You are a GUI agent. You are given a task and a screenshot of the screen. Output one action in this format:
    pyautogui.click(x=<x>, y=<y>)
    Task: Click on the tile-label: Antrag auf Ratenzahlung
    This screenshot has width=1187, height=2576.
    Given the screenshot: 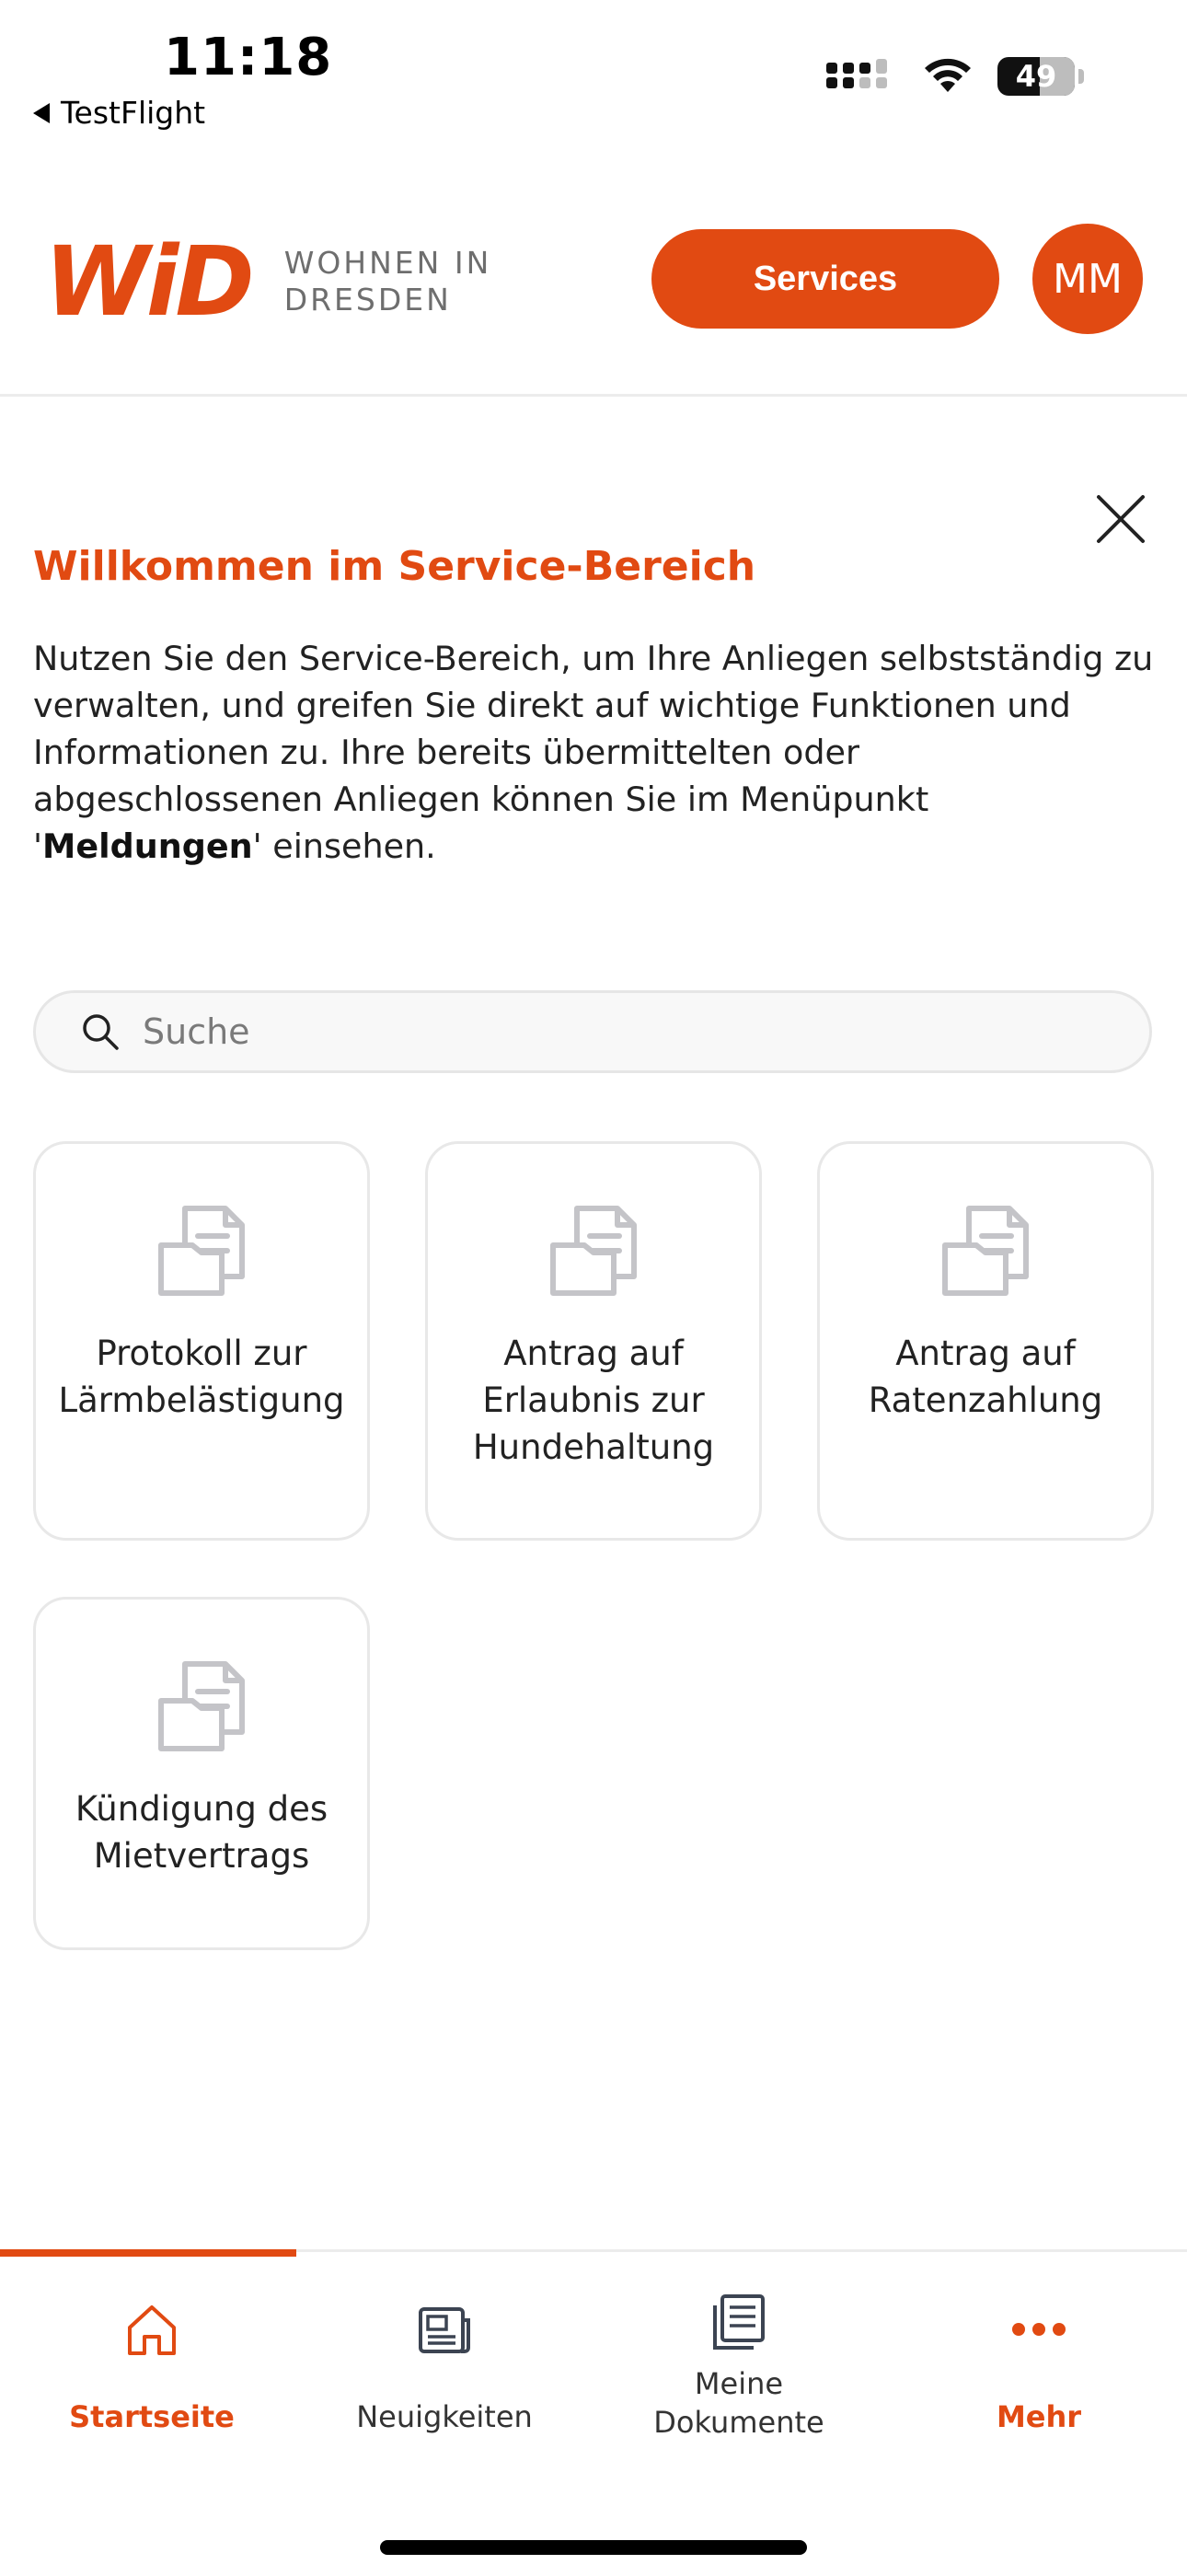 What is the action you would take?
    pyautogui.click(x=985, y=1377)
    